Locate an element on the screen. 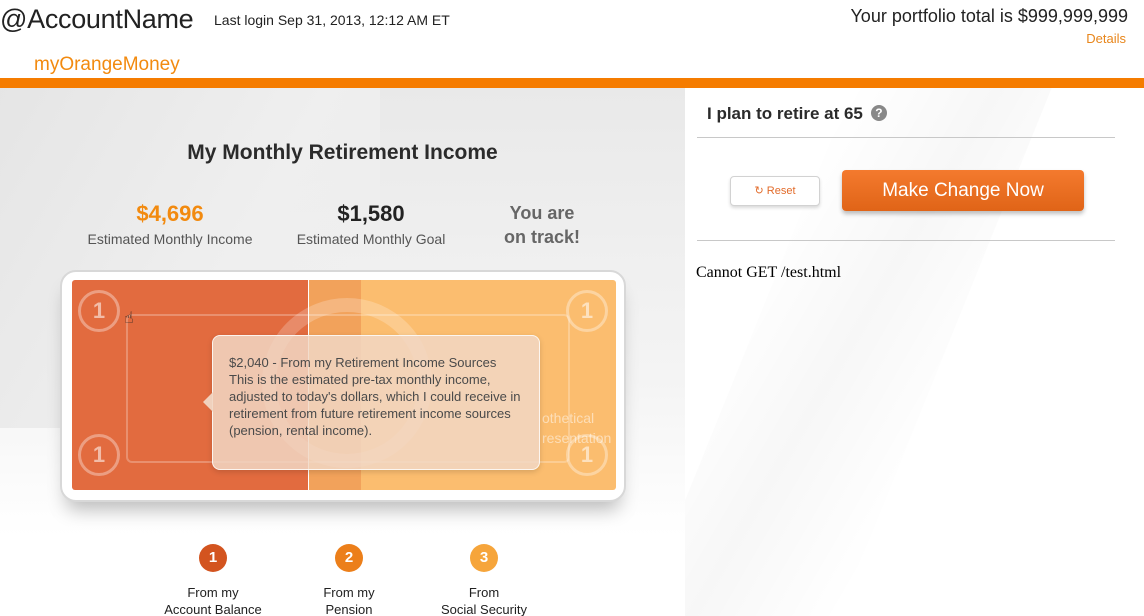 The height and width of the screenshot is (616, 1144). marker-label-line-2: Social Security is located at coordinates (484, 609).